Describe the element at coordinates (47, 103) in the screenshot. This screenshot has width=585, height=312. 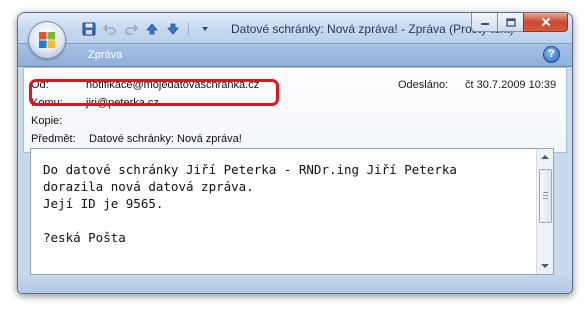
I see `to-label: Komu:` at that location.